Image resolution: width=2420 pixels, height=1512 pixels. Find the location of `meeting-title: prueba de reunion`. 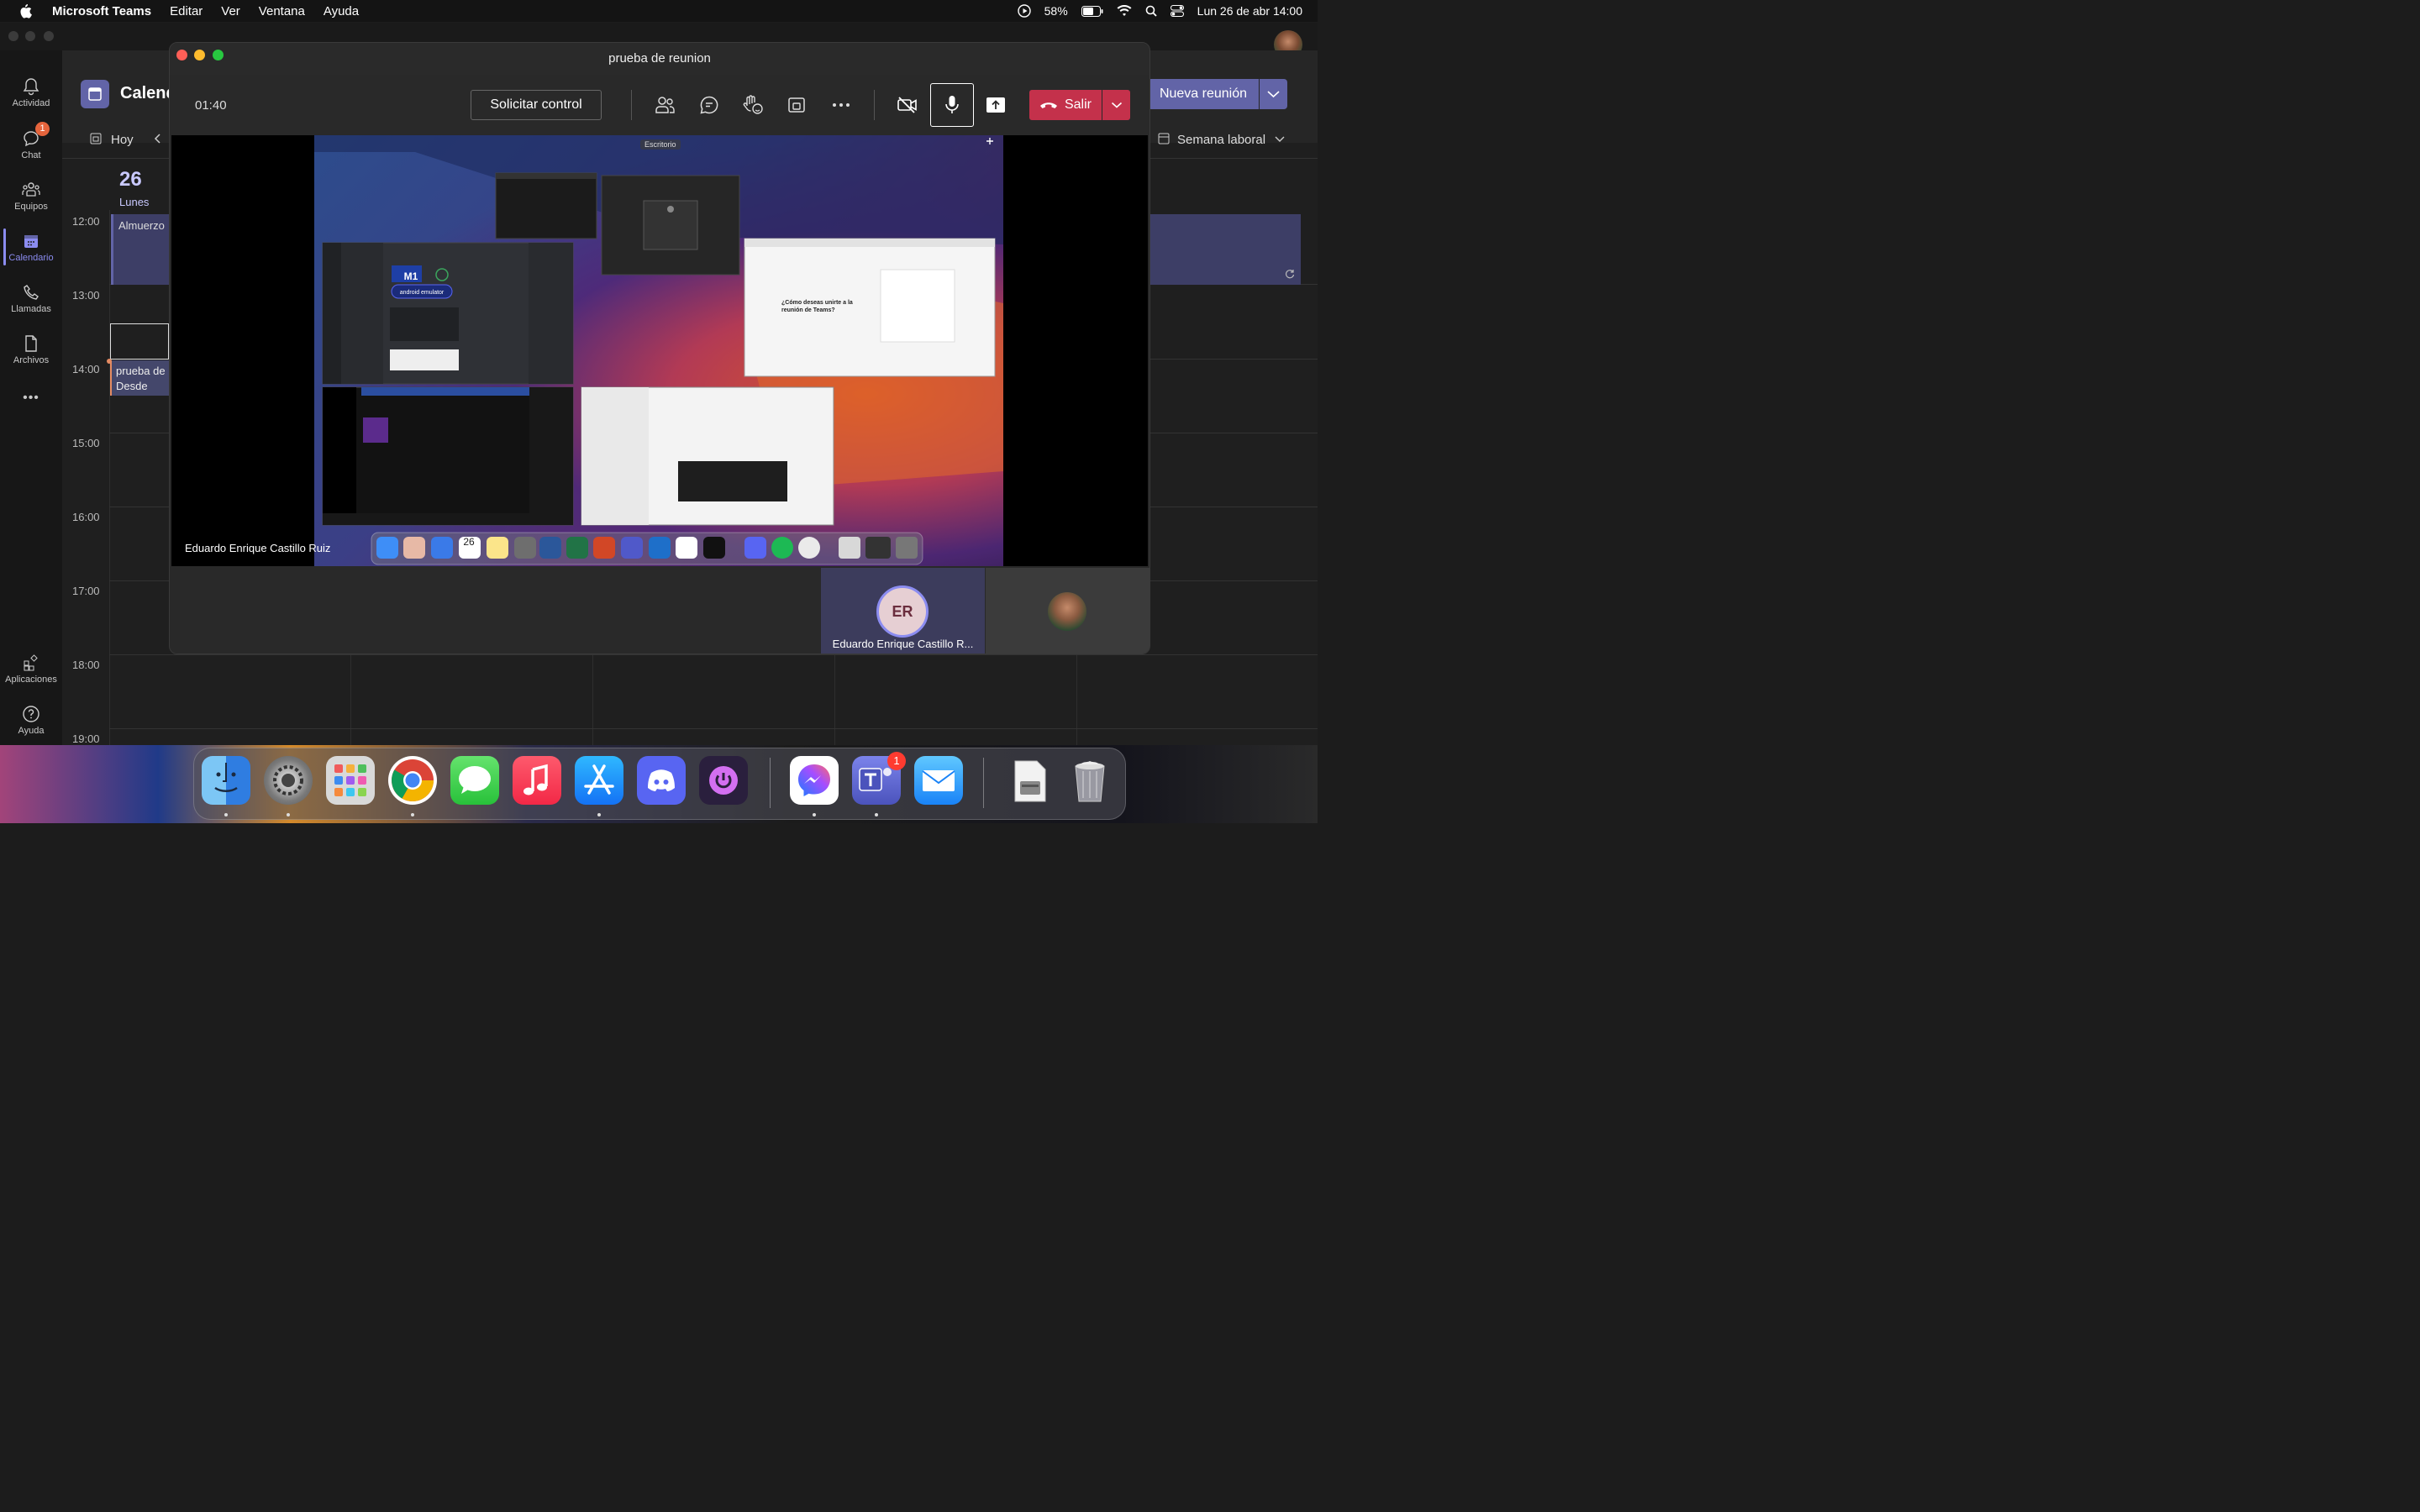

meeting-title: prueba de reunion is located at coordinates (659, 58).